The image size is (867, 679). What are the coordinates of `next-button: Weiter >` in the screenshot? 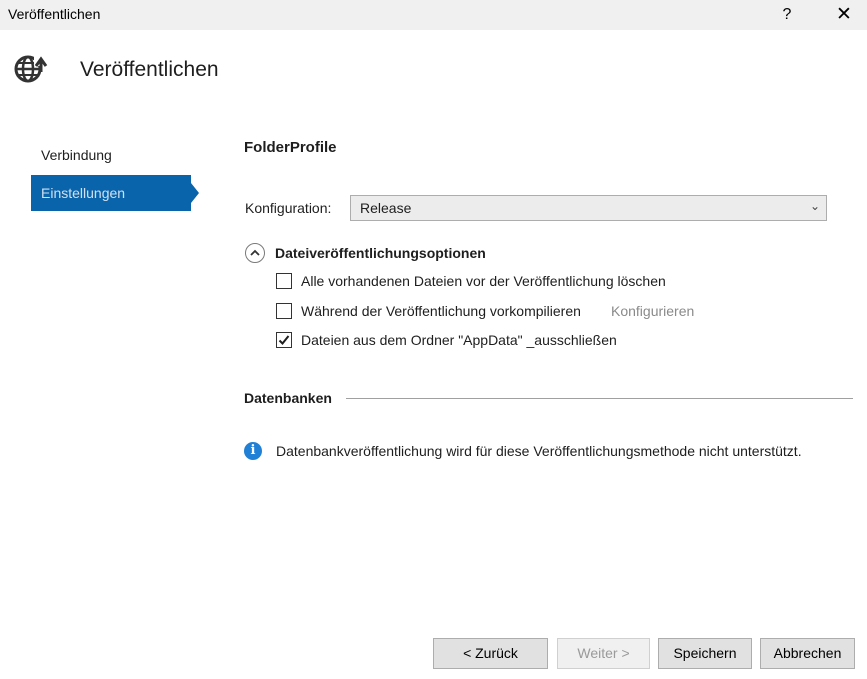 It's located at (603, 653).